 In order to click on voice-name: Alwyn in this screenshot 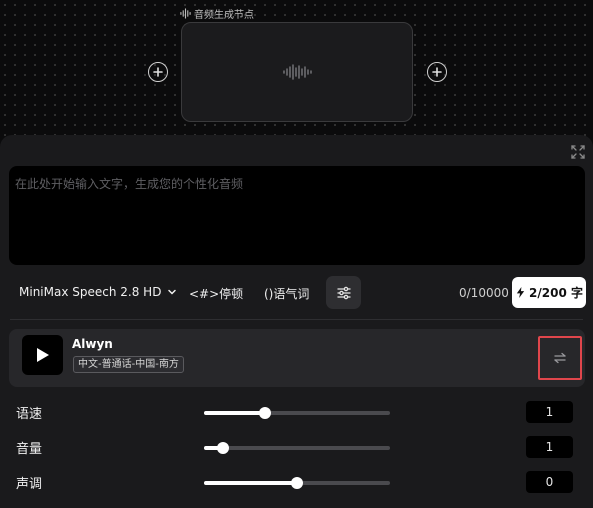, I will do `click(92, 344)`.